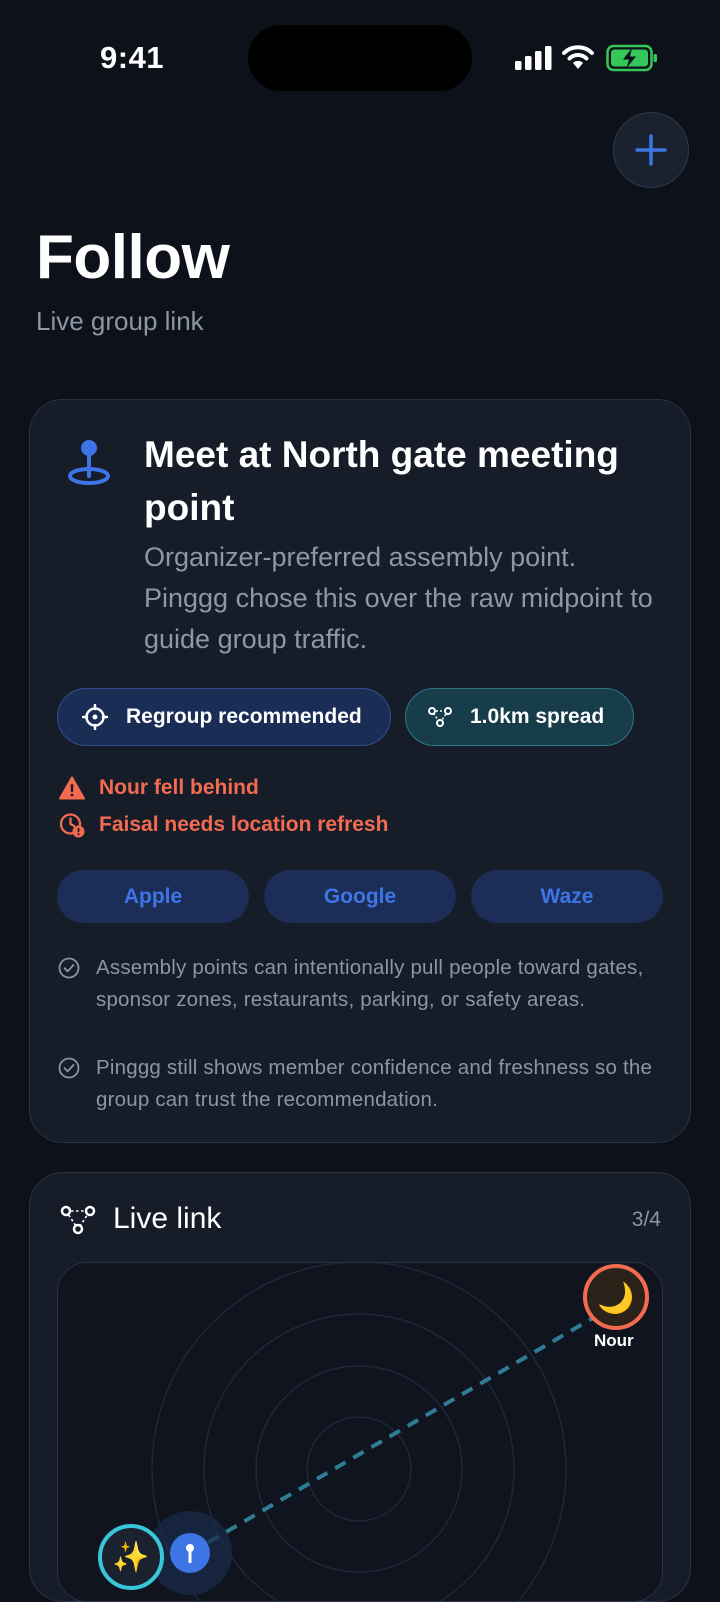 The height and width of the screenshot is (1602, 720). Describe the element at coordinates (567, 896) in the screenshot. I see `open-waze-button: Waze` at that location.